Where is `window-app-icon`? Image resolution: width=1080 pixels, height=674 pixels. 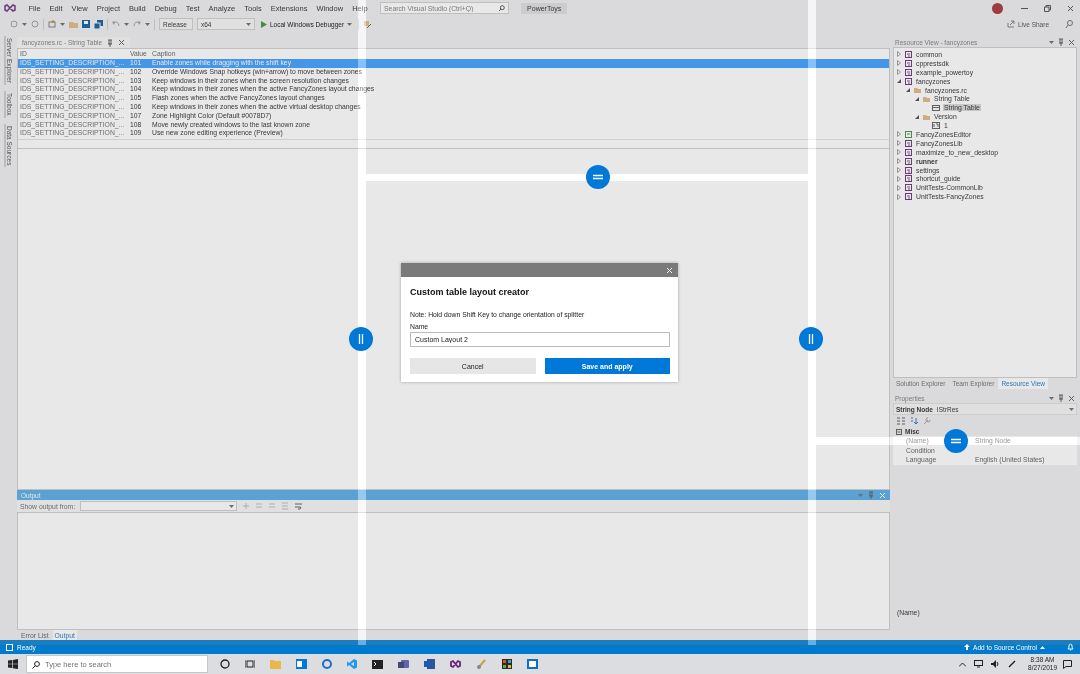 window-app-icon is located at coordinates (532, 664).